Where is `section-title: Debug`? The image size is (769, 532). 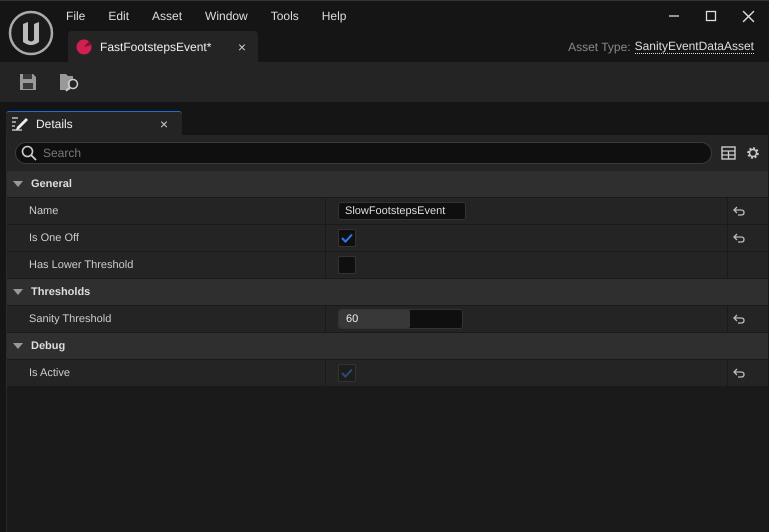 section-title: Debug is located at coordinates (48, 346).